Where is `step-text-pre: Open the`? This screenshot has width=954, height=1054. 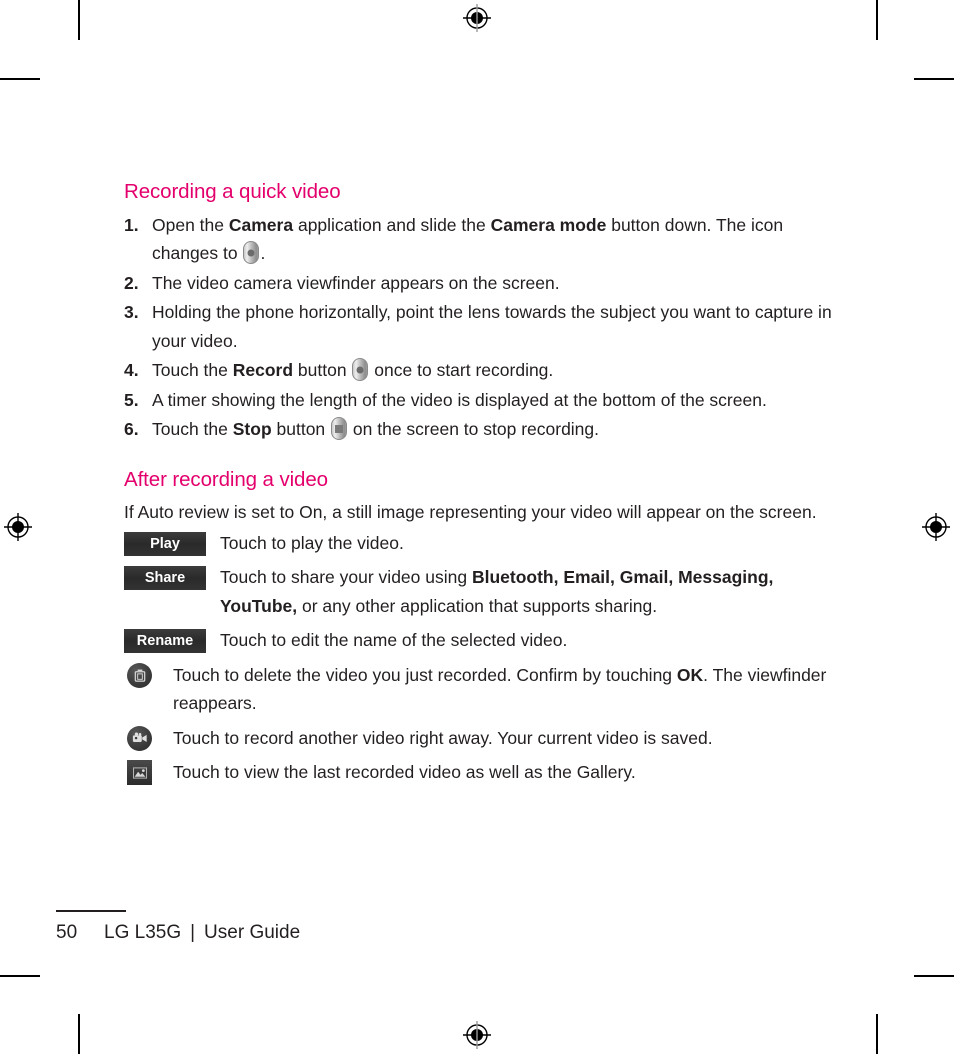 step-text-pre: Open the is located at coordinates (190, 224).